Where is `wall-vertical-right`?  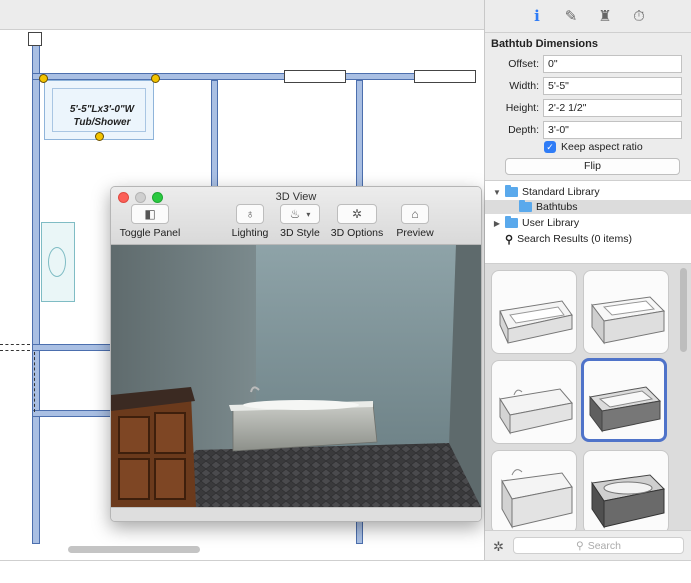 wall-vertical-right is located at coordinates (359, 135).